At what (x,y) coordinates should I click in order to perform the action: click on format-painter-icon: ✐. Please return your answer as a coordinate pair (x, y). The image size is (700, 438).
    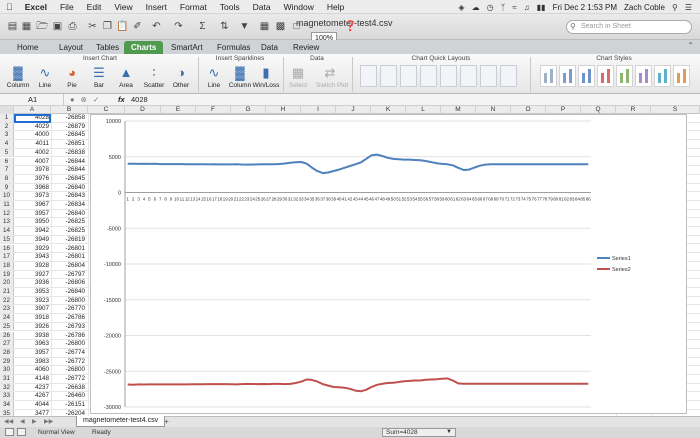
    Looking at the image, I should click on (137, 26).